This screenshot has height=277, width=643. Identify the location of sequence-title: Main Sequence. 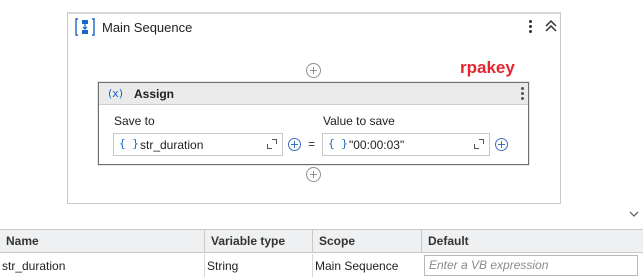
(147, 27).